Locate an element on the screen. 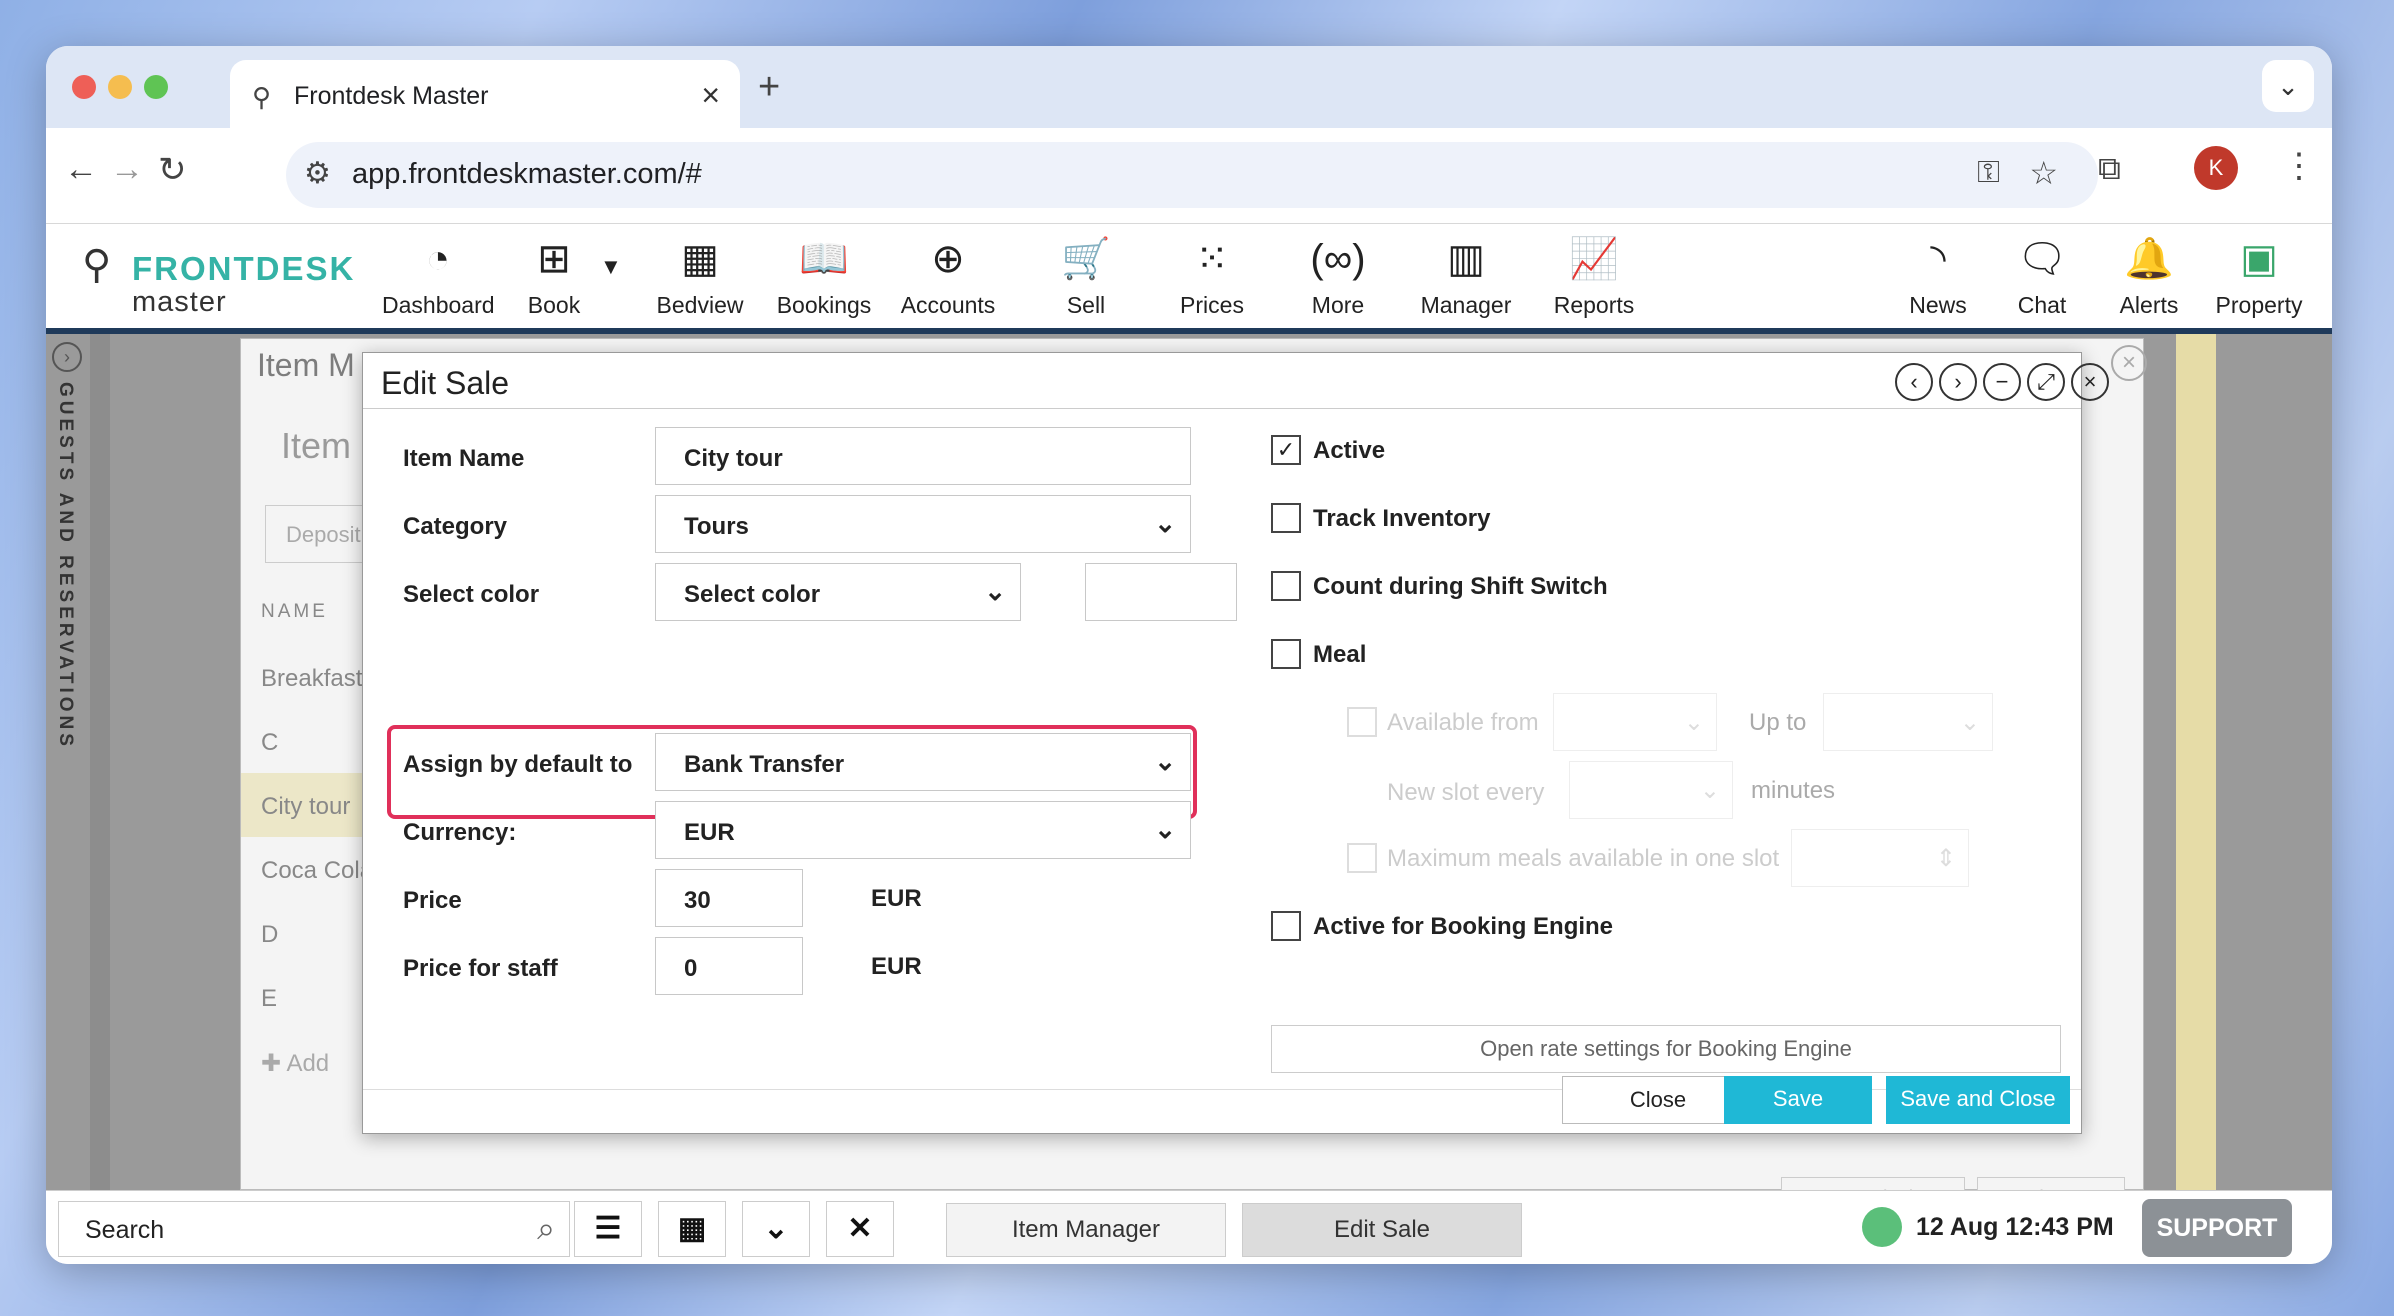 The image size is (2394, 1316). rail-divider is located at coordinates (100, 762).